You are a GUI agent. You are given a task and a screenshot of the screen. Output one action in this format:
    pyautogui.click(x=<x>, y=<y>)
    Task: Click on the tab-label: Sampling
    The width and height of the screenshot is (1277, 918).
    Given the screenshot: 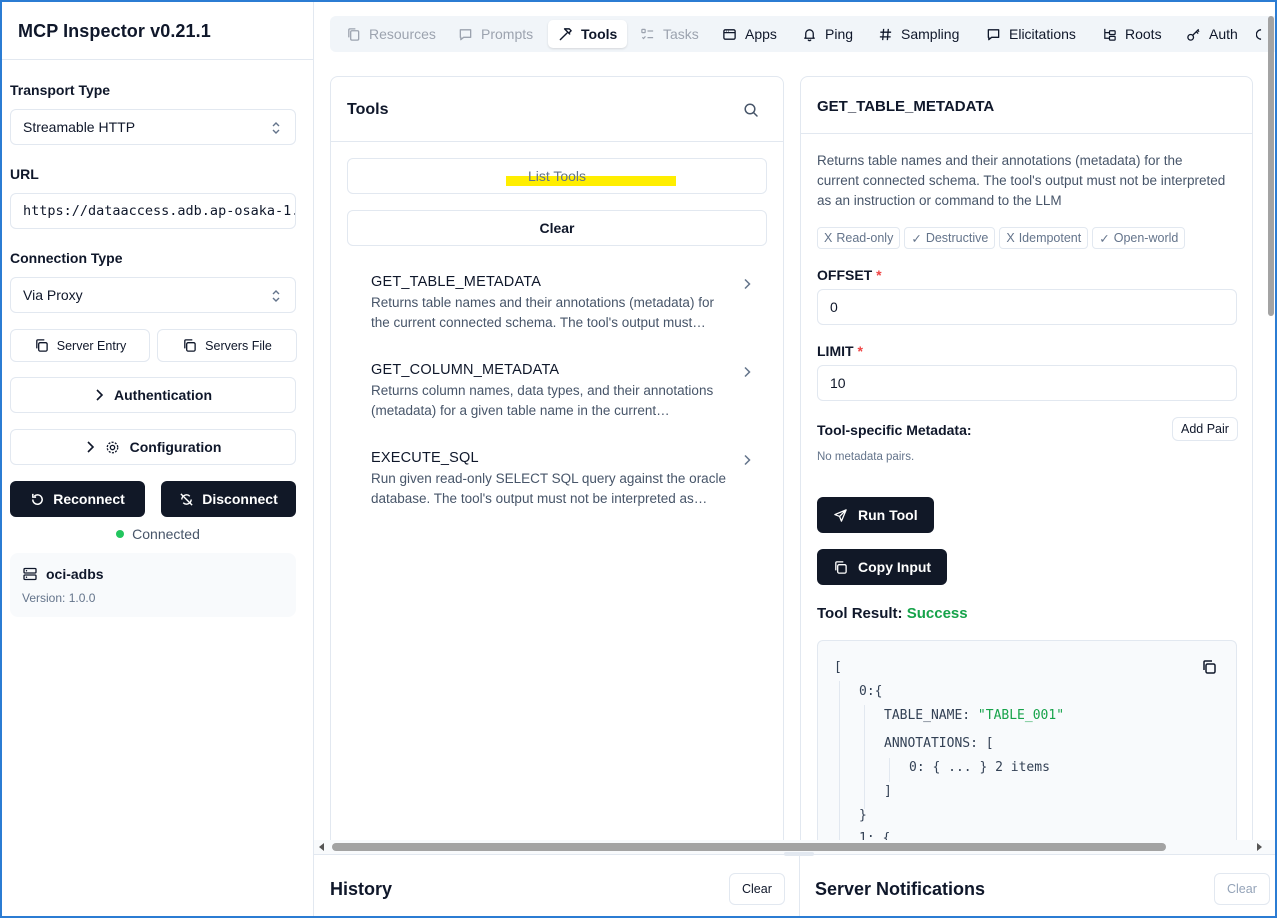 What is the action you would take?
    pyautogui.click(x=930, y=34)
    